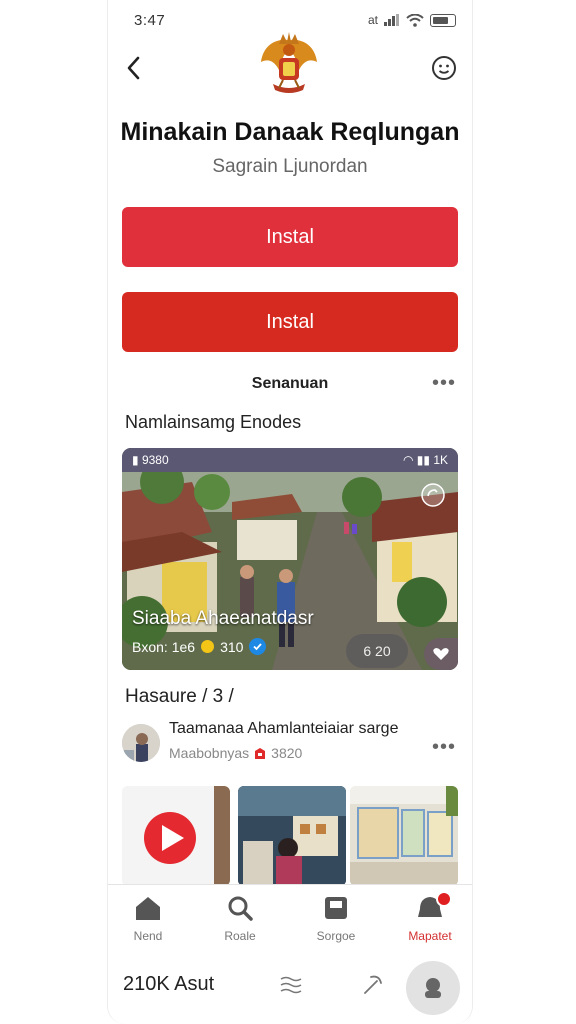 The width and height of the screenshot is (576, 1024). I want to click on chevron-left-icon, so click(133, 68).